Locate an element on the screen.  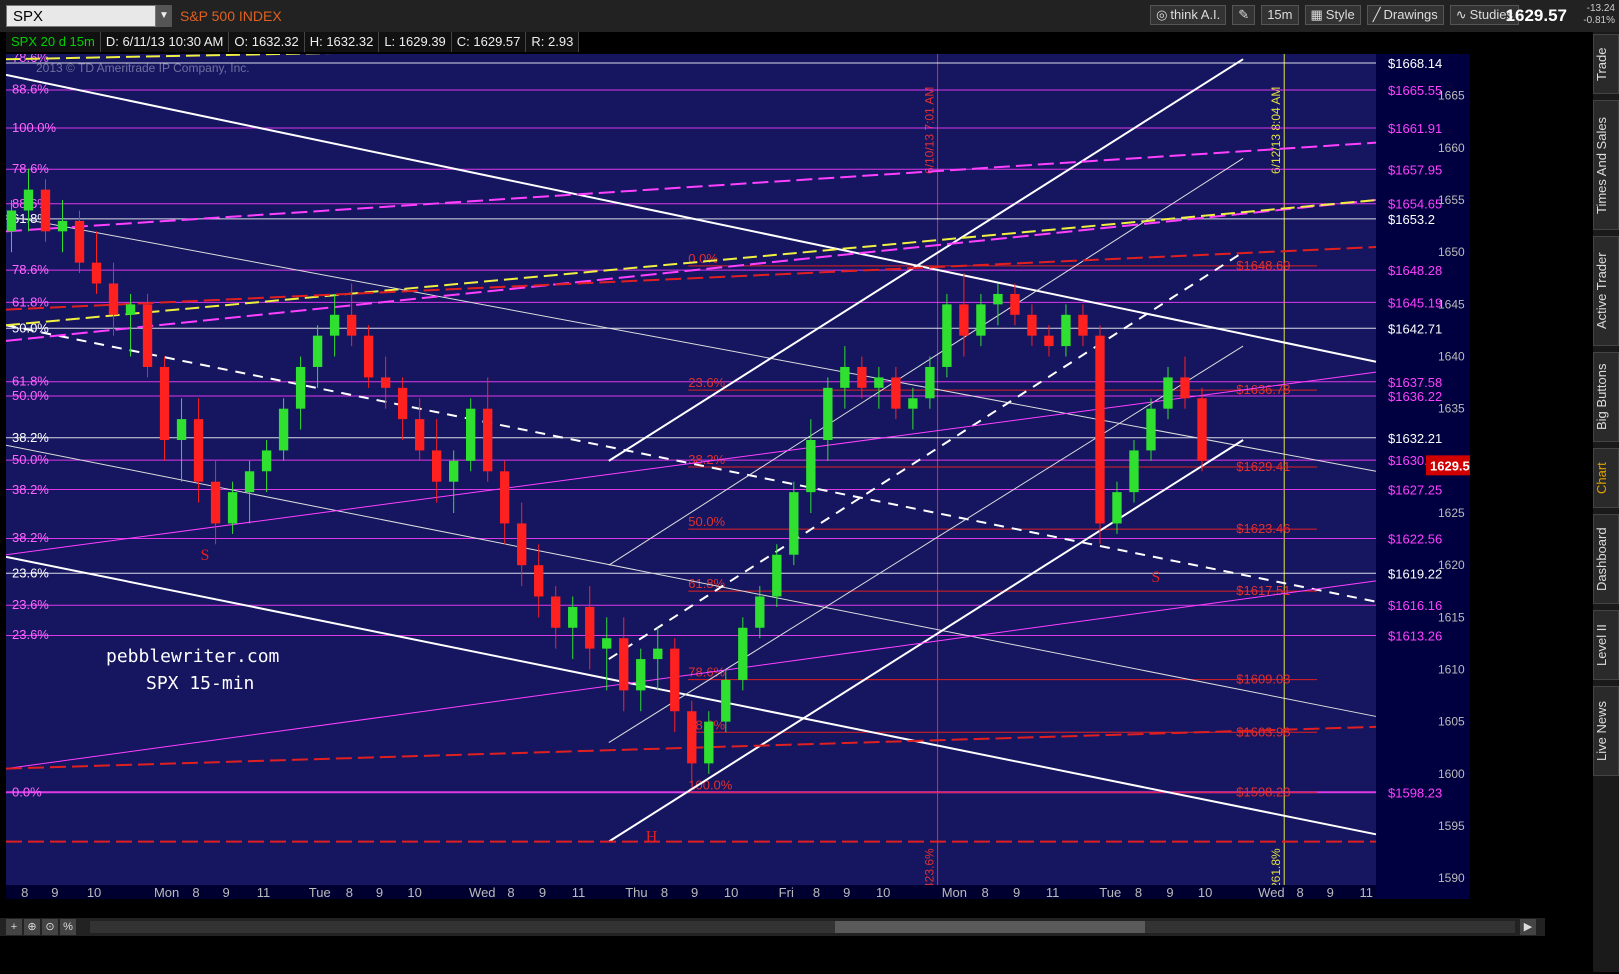
vertical-marker-pct: 423.6% is located at coordinates (930, 868).